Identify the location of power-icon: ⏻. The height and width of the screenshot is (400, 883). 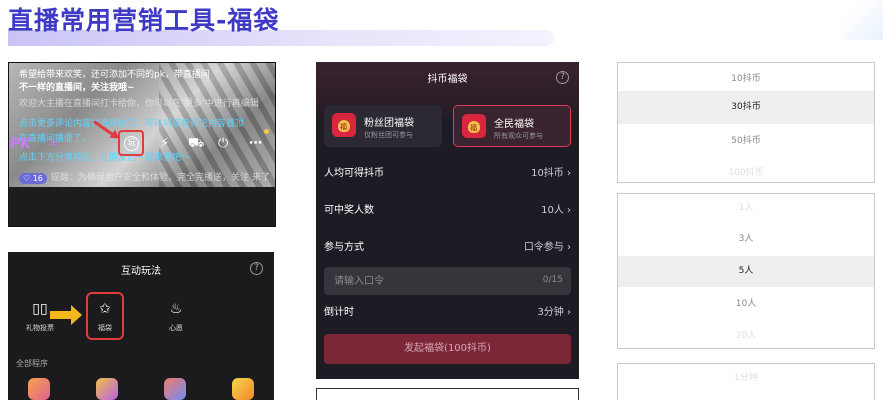
(223, 144).